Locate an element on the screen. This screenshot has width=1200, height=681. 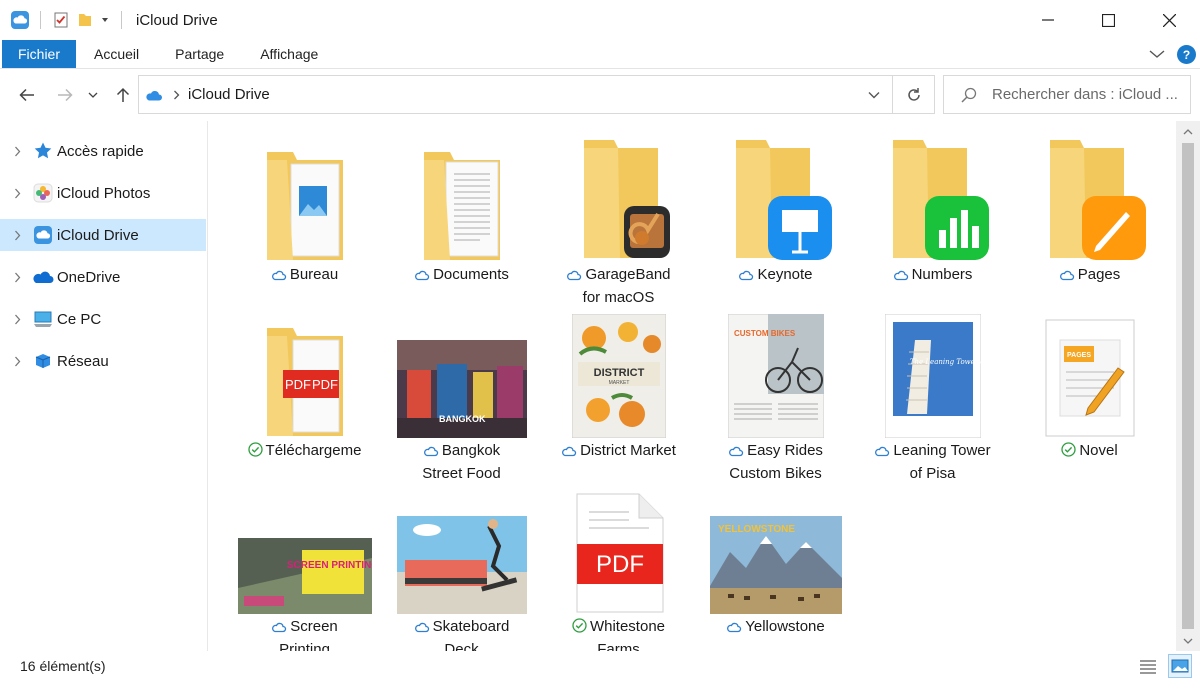
search-box is located at coordinates (1067, 94).